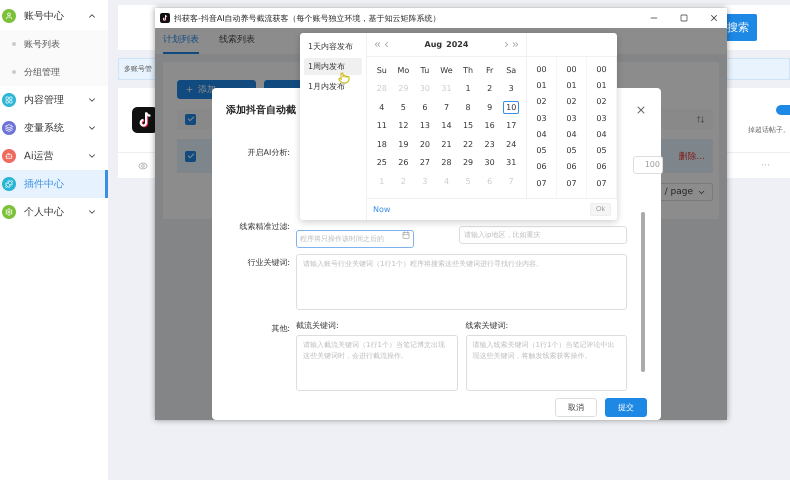 The height and width of the screenshot is (480, 790). Describe the element at coordinates (446, 107) in the screenshot. I see `day-cell: 7` at that location.